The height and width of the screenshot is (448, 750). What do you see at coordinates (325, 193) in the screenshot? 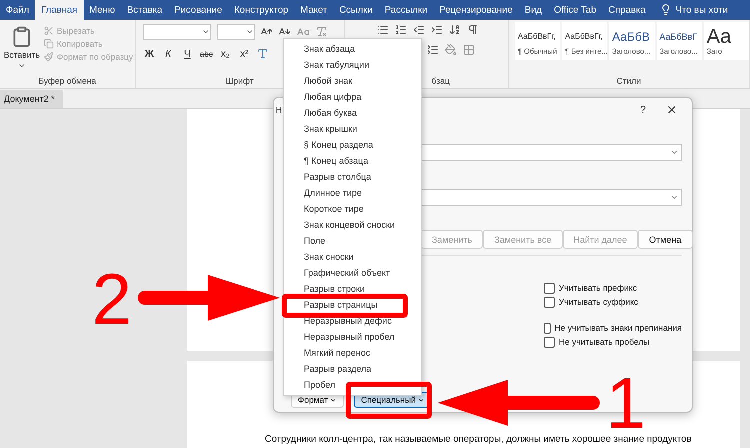
I see `menu-item: Длинное тире` at bounding box center [325, 193].